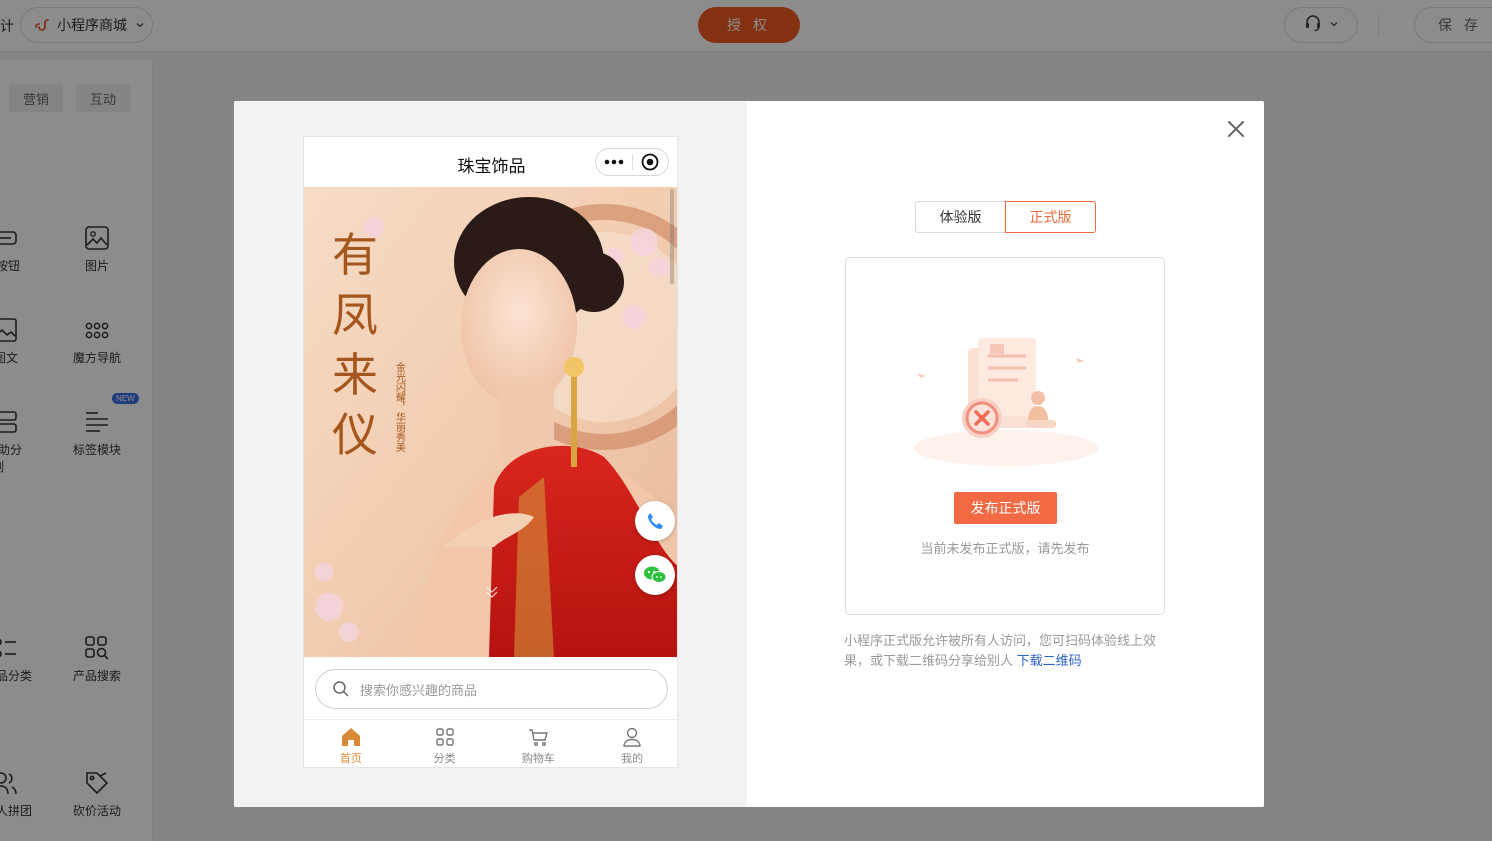  What do you see at coordinates (350, 759) in the screenshot?
I see `tab-label: 首页` at bounding box center [350, 759].